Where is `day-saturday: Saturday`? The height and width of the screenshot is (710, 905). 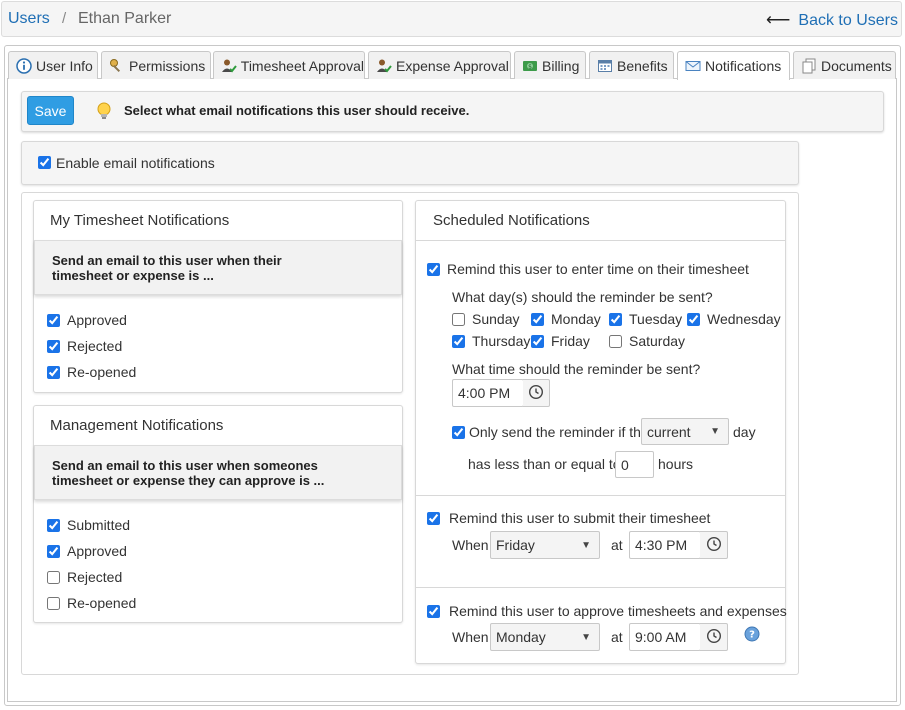 day-saturday: Saturday is located at coordinates (647, 341).